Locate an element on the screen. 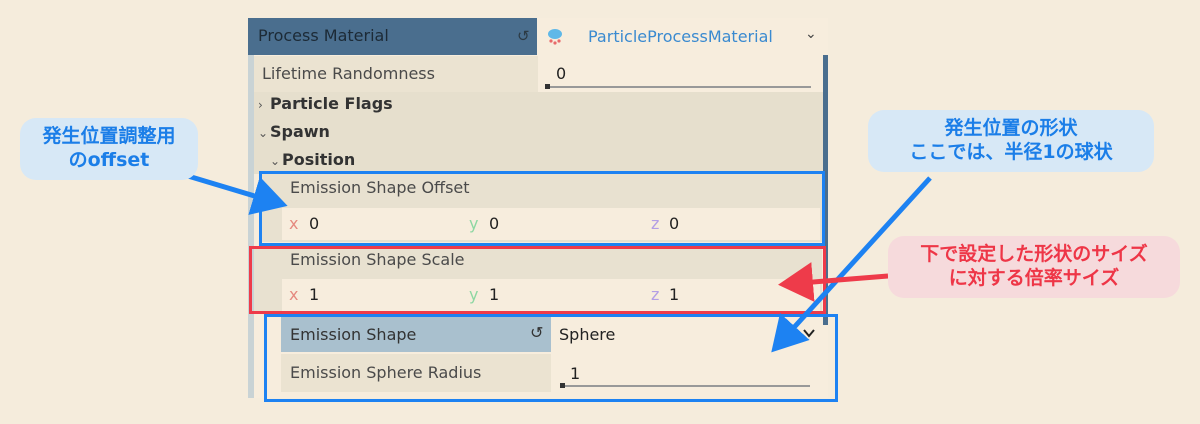 Image resolution: width=1200 pixels, height=424 pixels. annotation-line: 下で設定した形状のサイズ is located at coordinates (1034, 254).